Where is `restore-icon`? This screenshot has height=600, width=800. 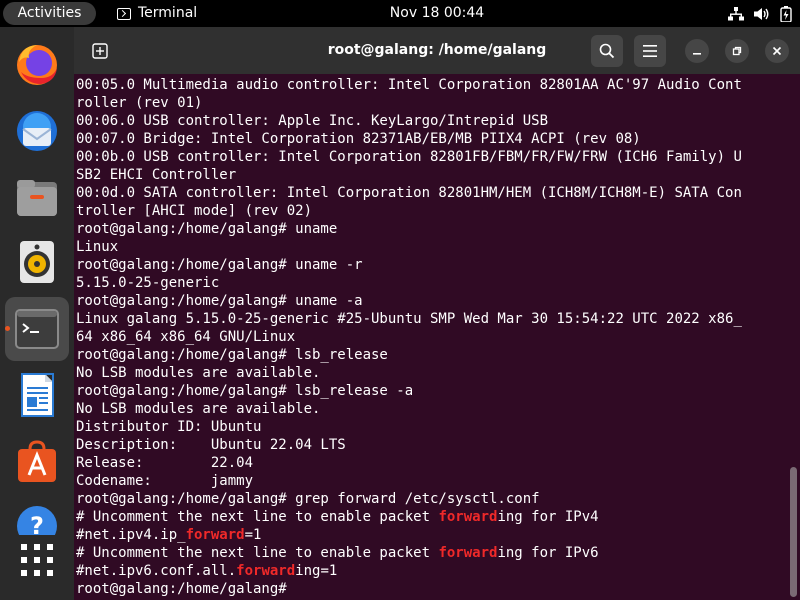
restore-icon is located at coordinates (737, 51).